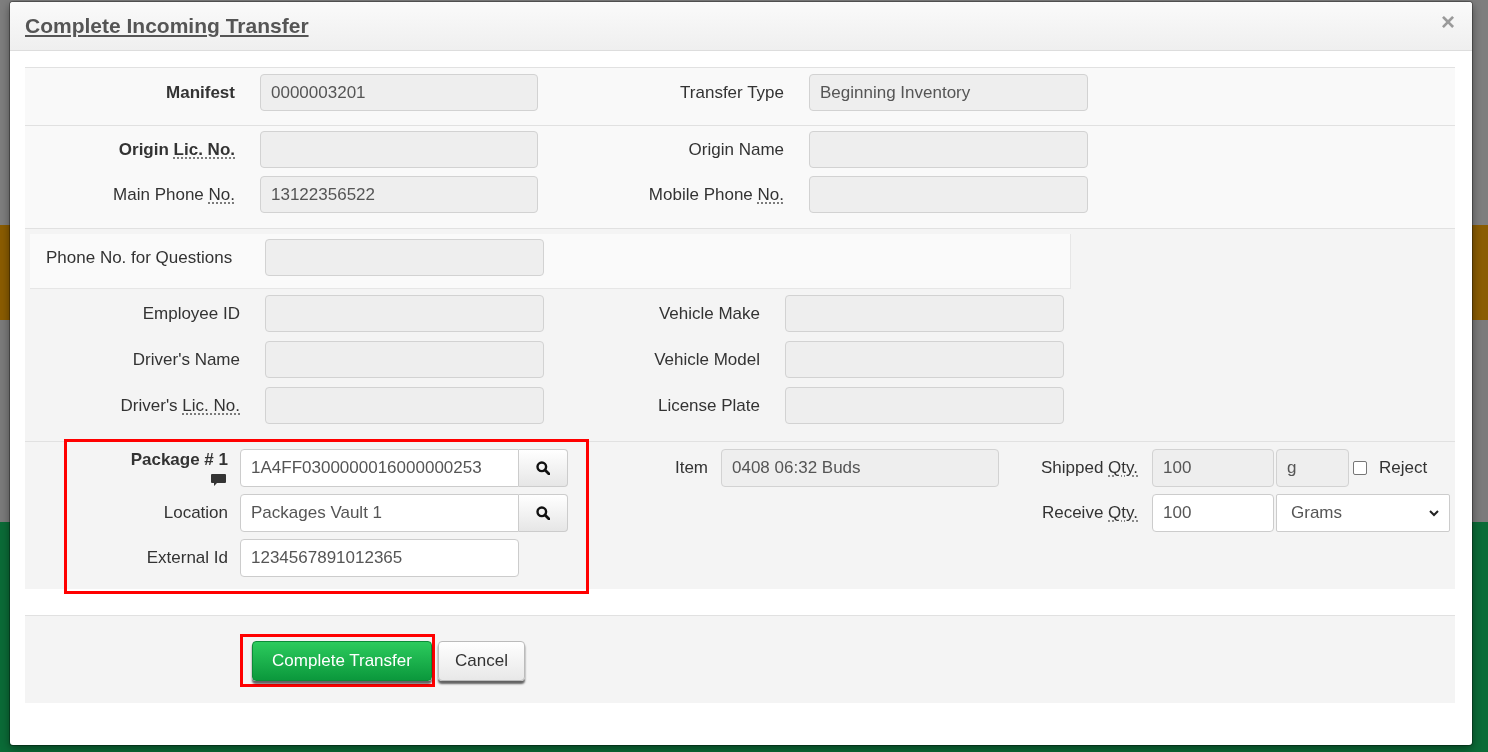 The image size is (1488, 752). What do you see at coordinates (218, 480) in the screenshot?
I see `comment-icon` at bounding box center [218, 480].